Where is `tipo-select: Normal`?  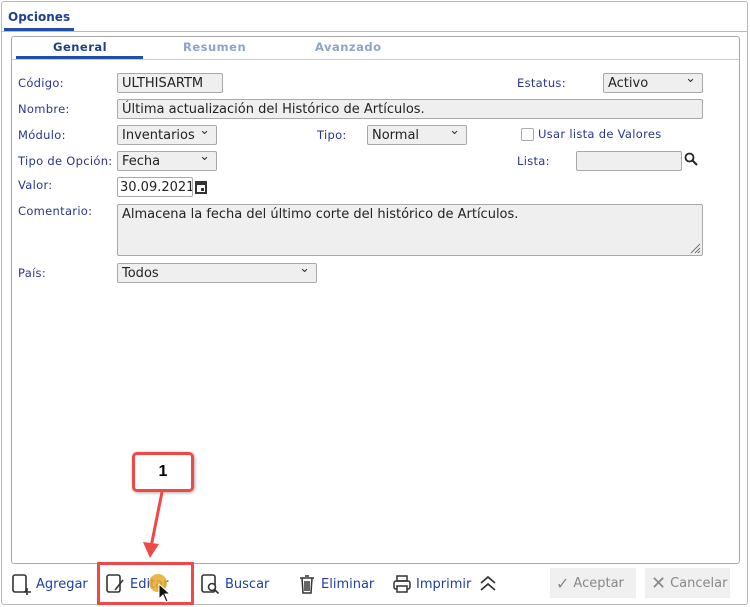
tipo-select: Normal is located at coordinates (417, 135).